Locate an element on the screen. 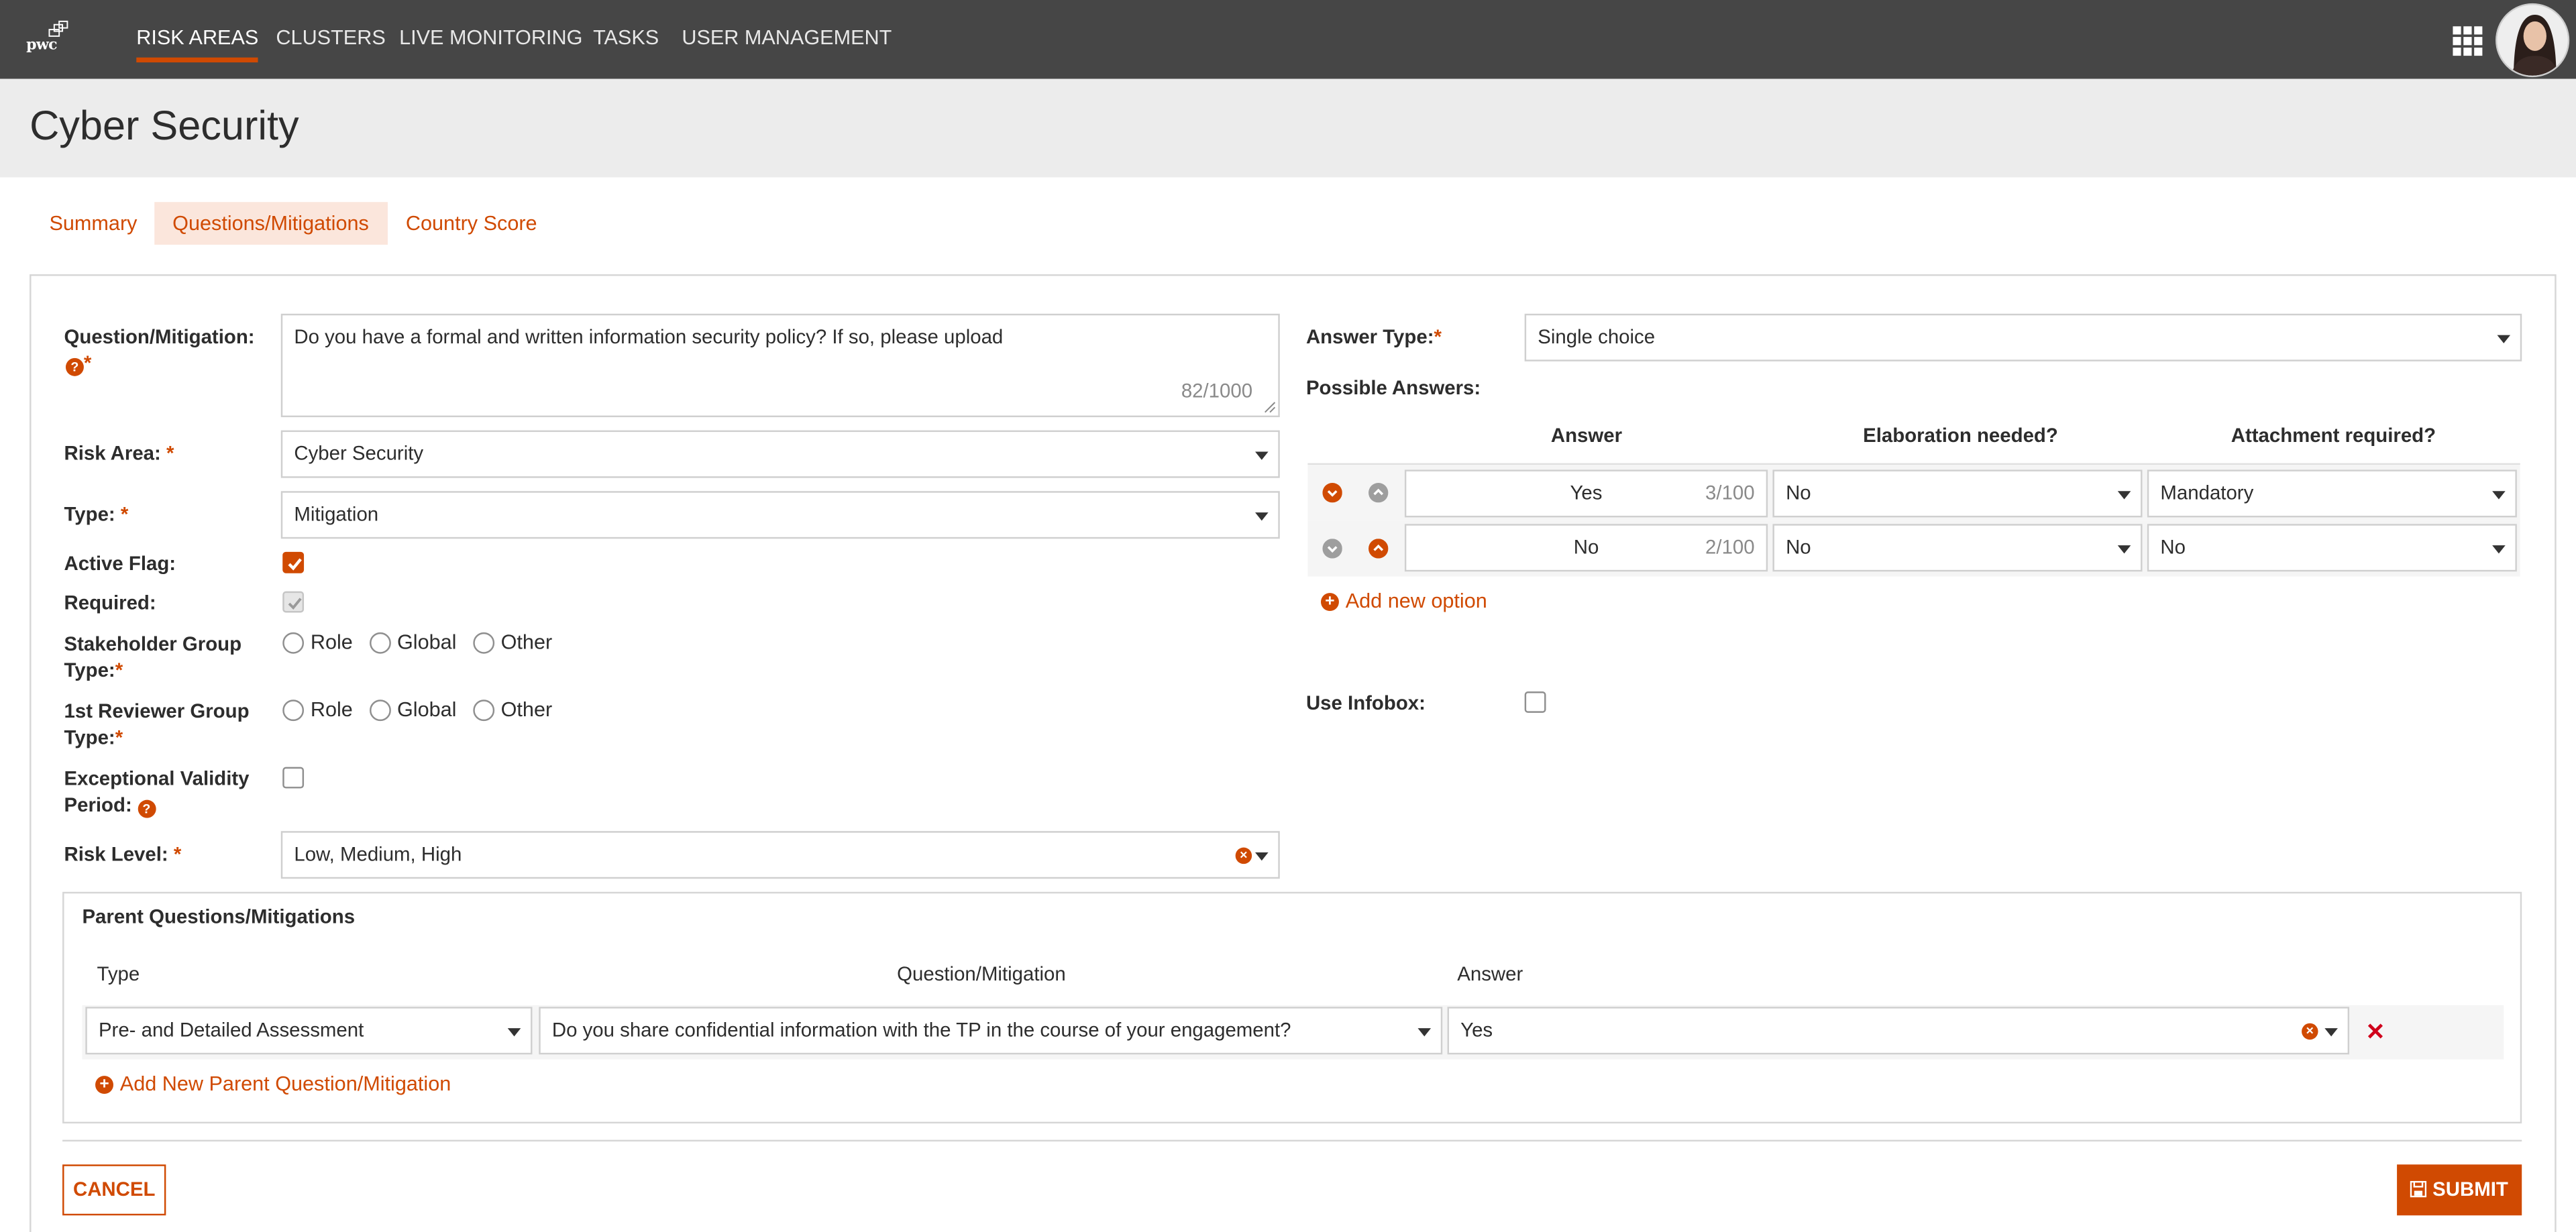  chevron-down-circle-icon is located at coordinates (1332, 549).